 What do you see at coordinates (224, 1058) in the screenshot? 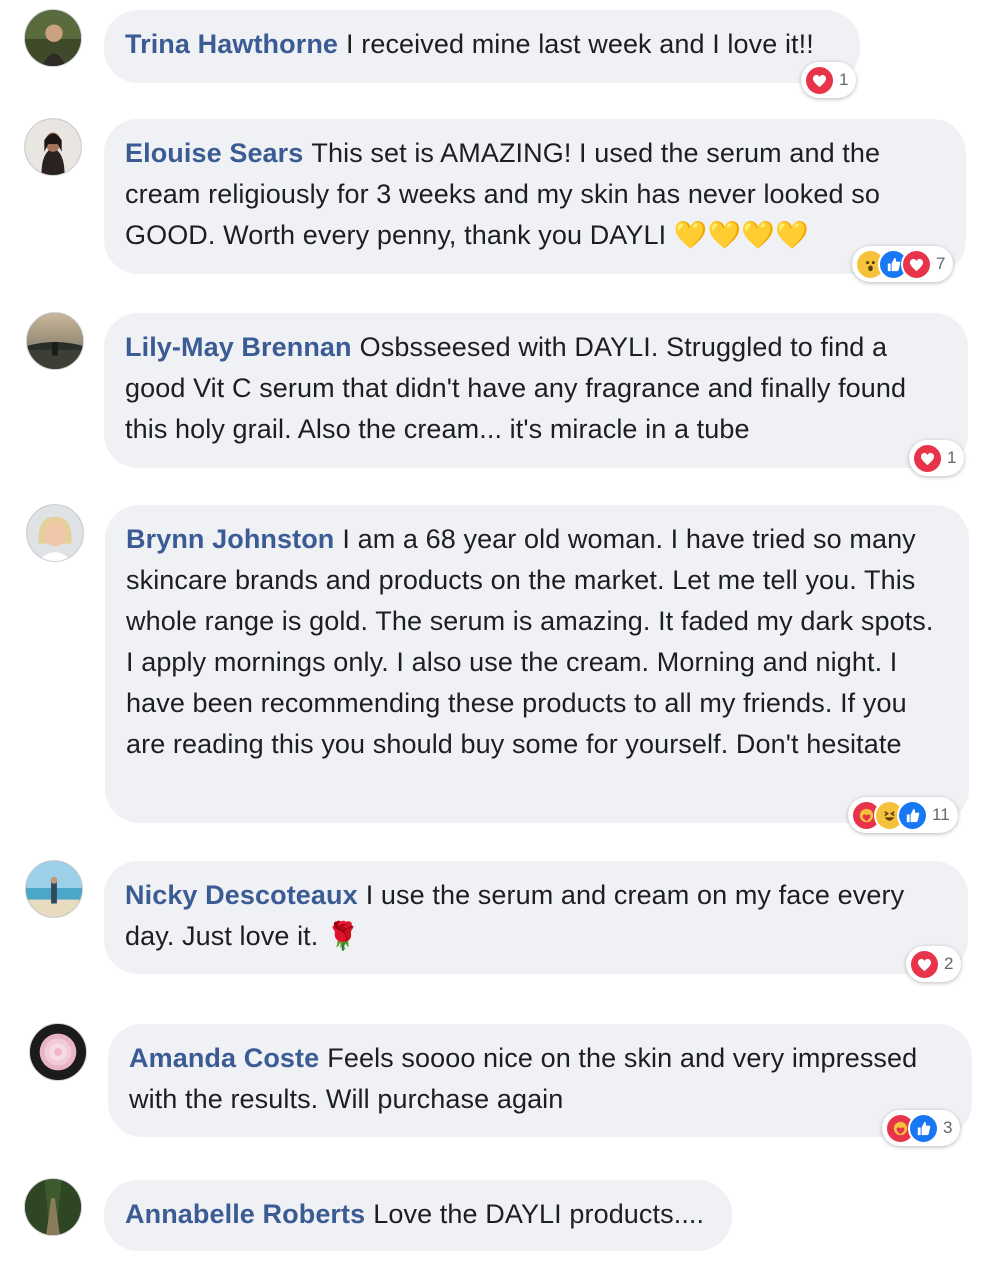
I see `comment-author: Amanda Coste` at bounding box center [224, 1058].